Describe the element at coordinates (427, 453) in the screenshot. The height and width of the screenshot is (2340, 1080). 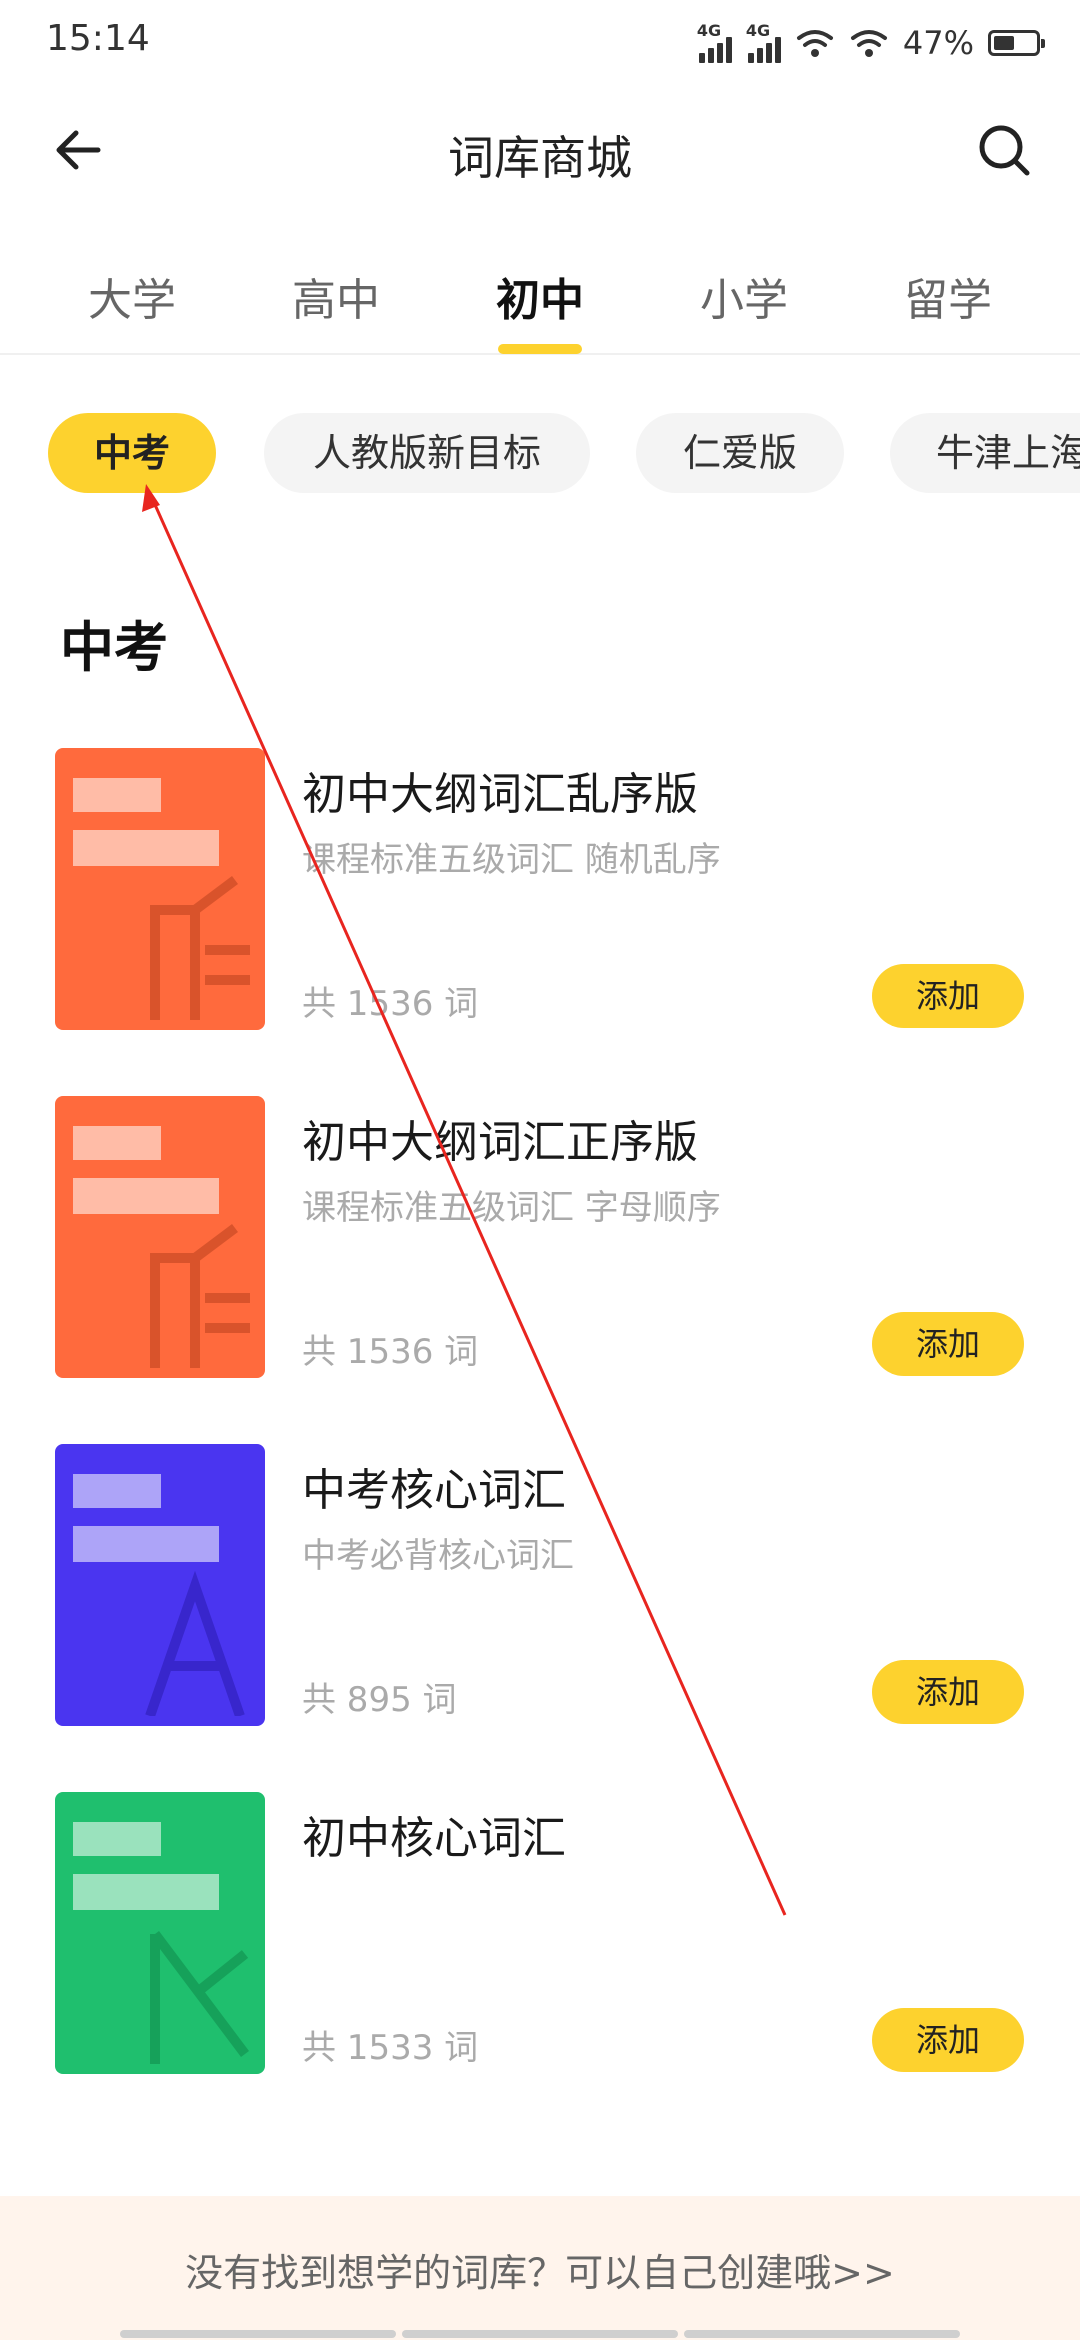
I see `chip-renjiao: 人教版新目标` at that location.